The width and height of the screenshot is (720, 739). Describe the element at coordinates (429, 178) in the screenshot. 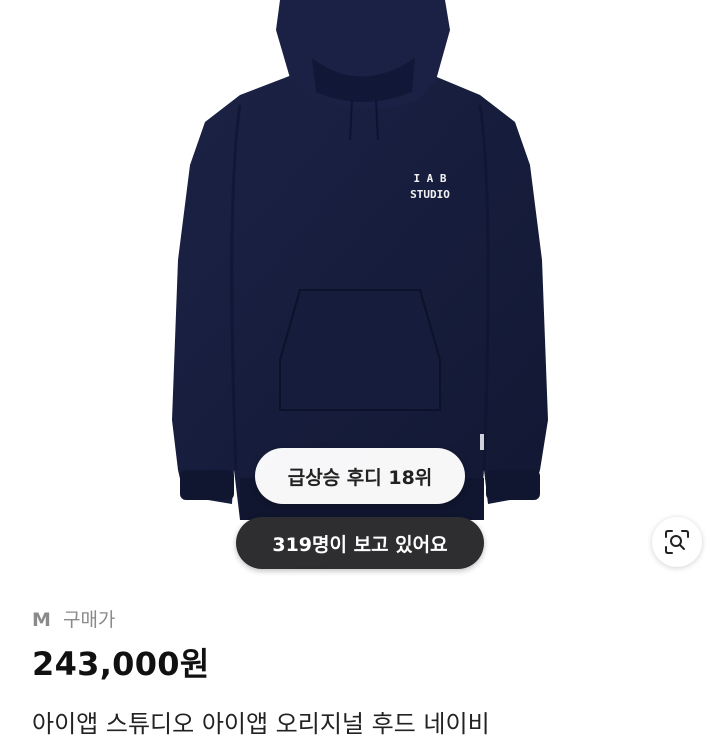

I see `chest-logo-top: I A B` at that location.